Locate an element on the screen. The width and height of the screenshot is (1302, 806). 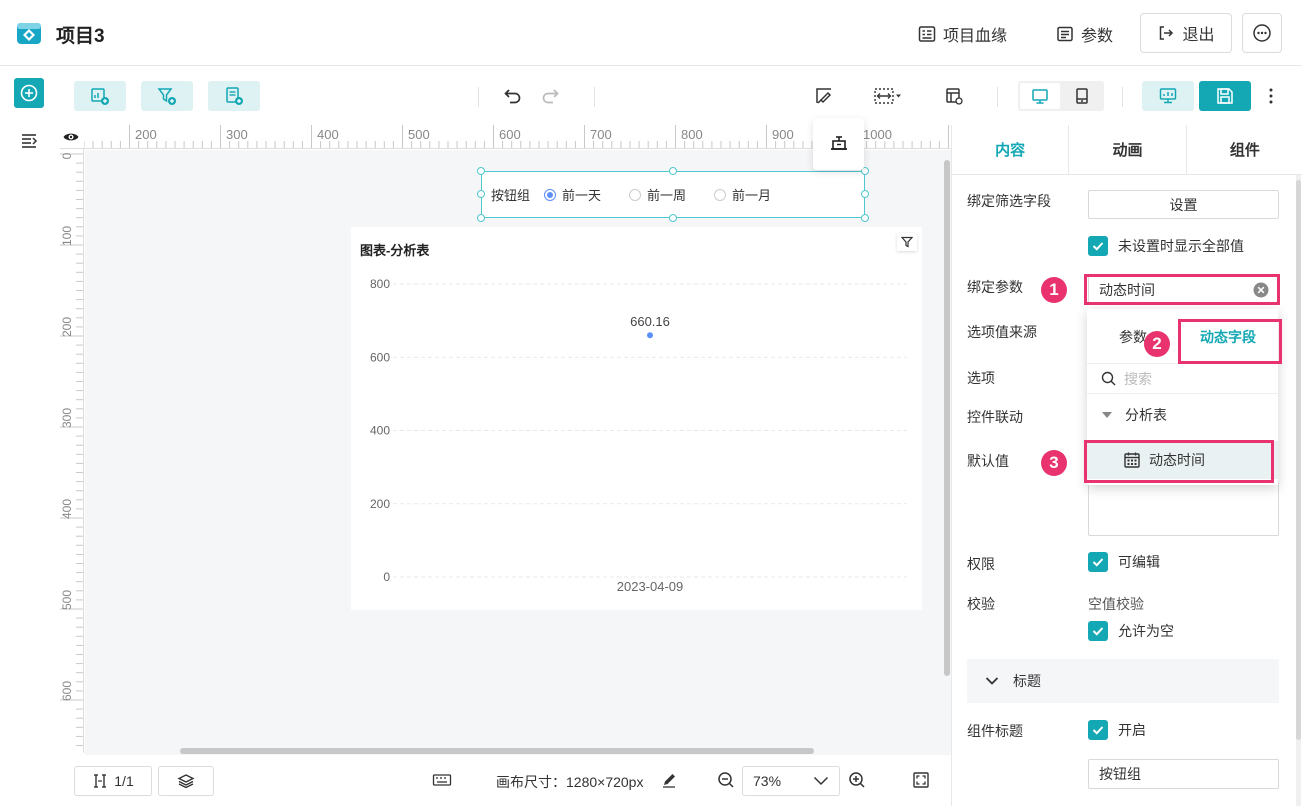
fit-screen-button is located at coordinates (921, 780).